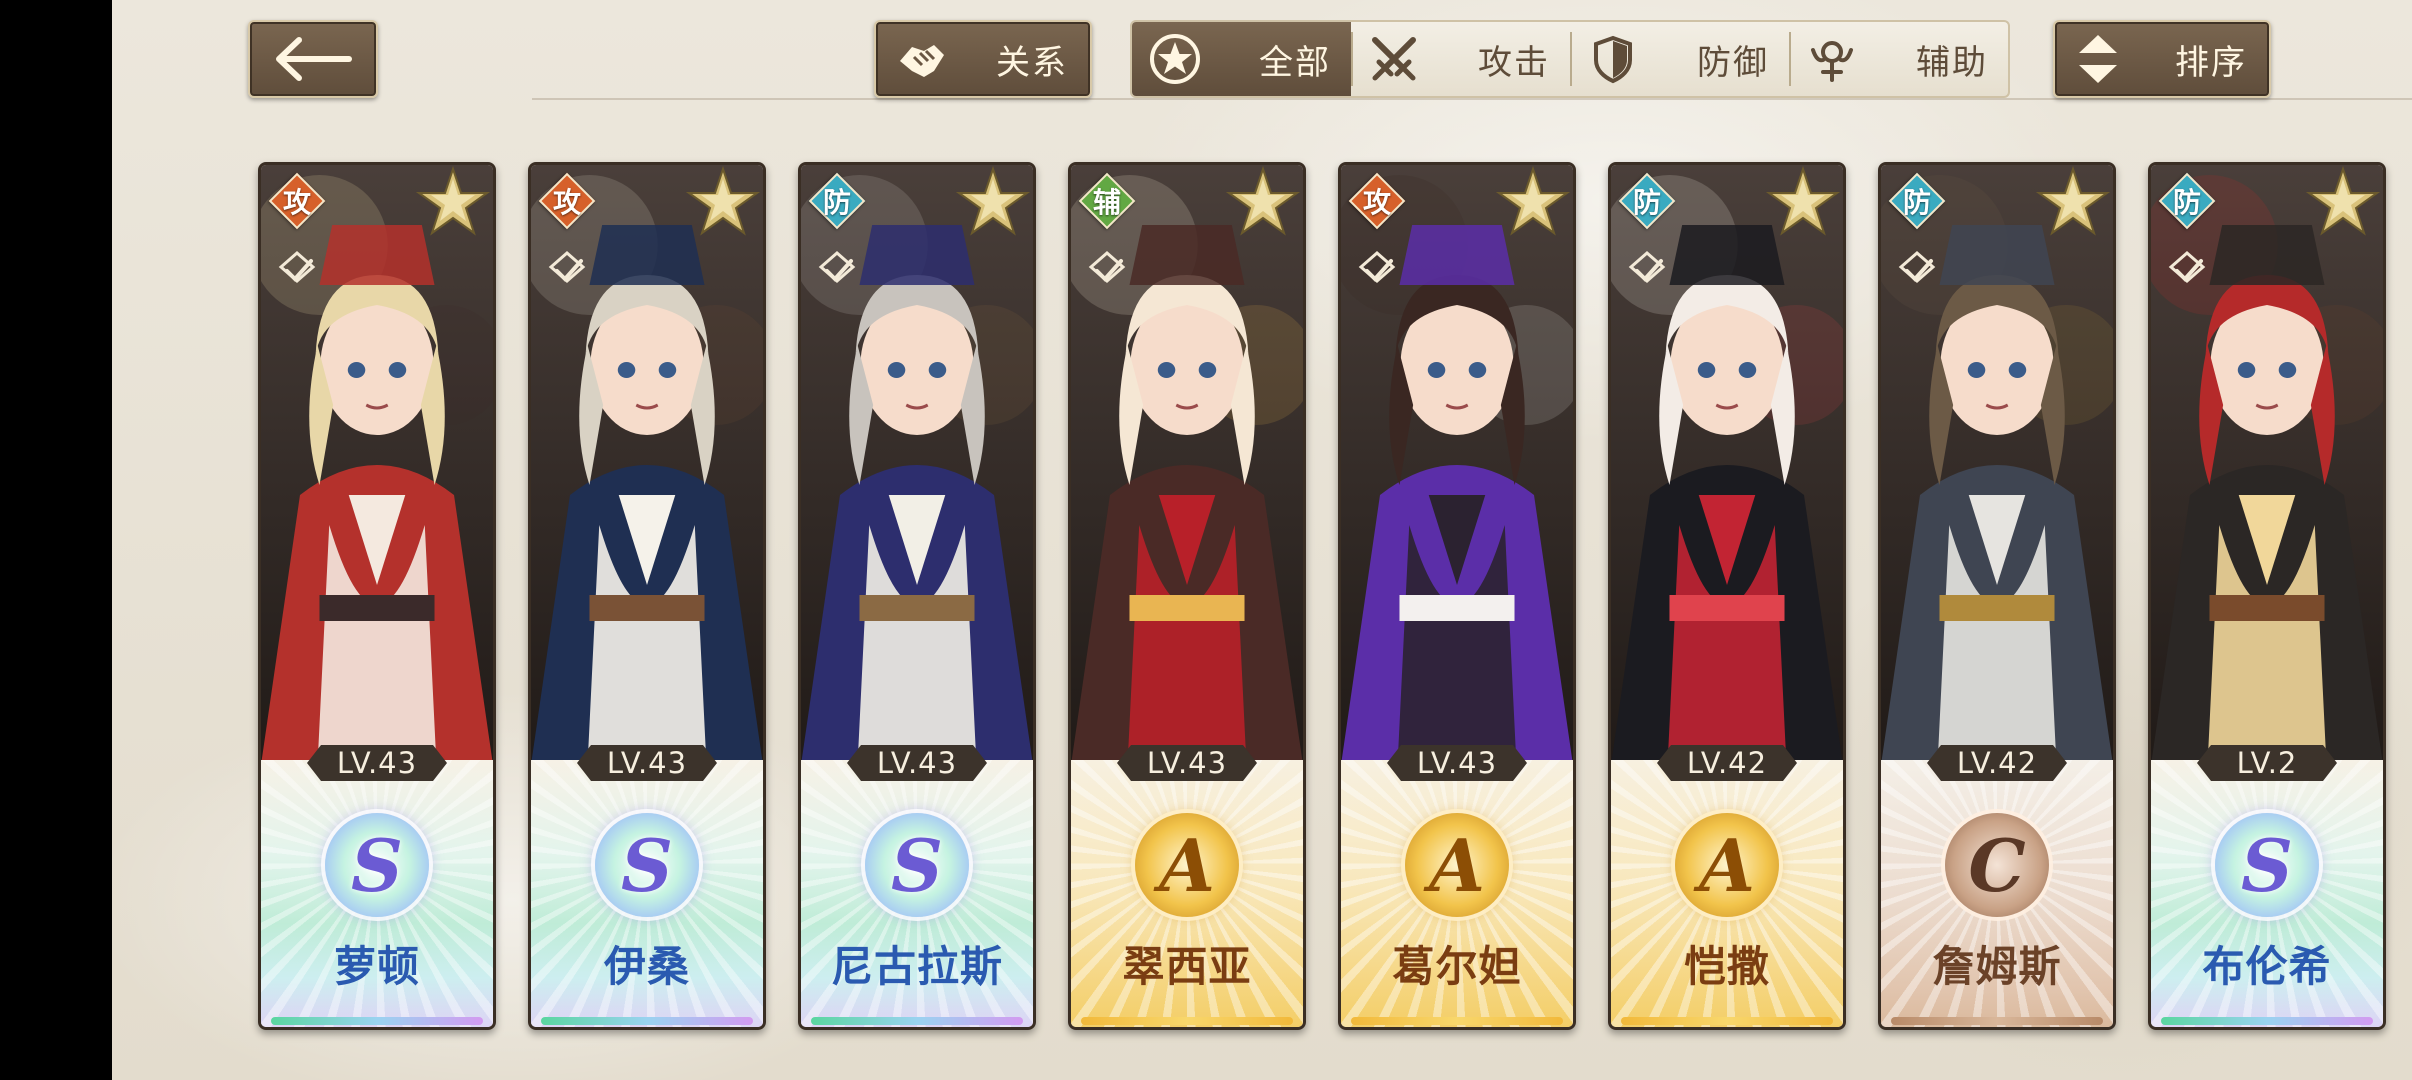 The width and height of the screenshot is (2412, 1080). I want to click on character-name: 伊桑, so click(646, 966).